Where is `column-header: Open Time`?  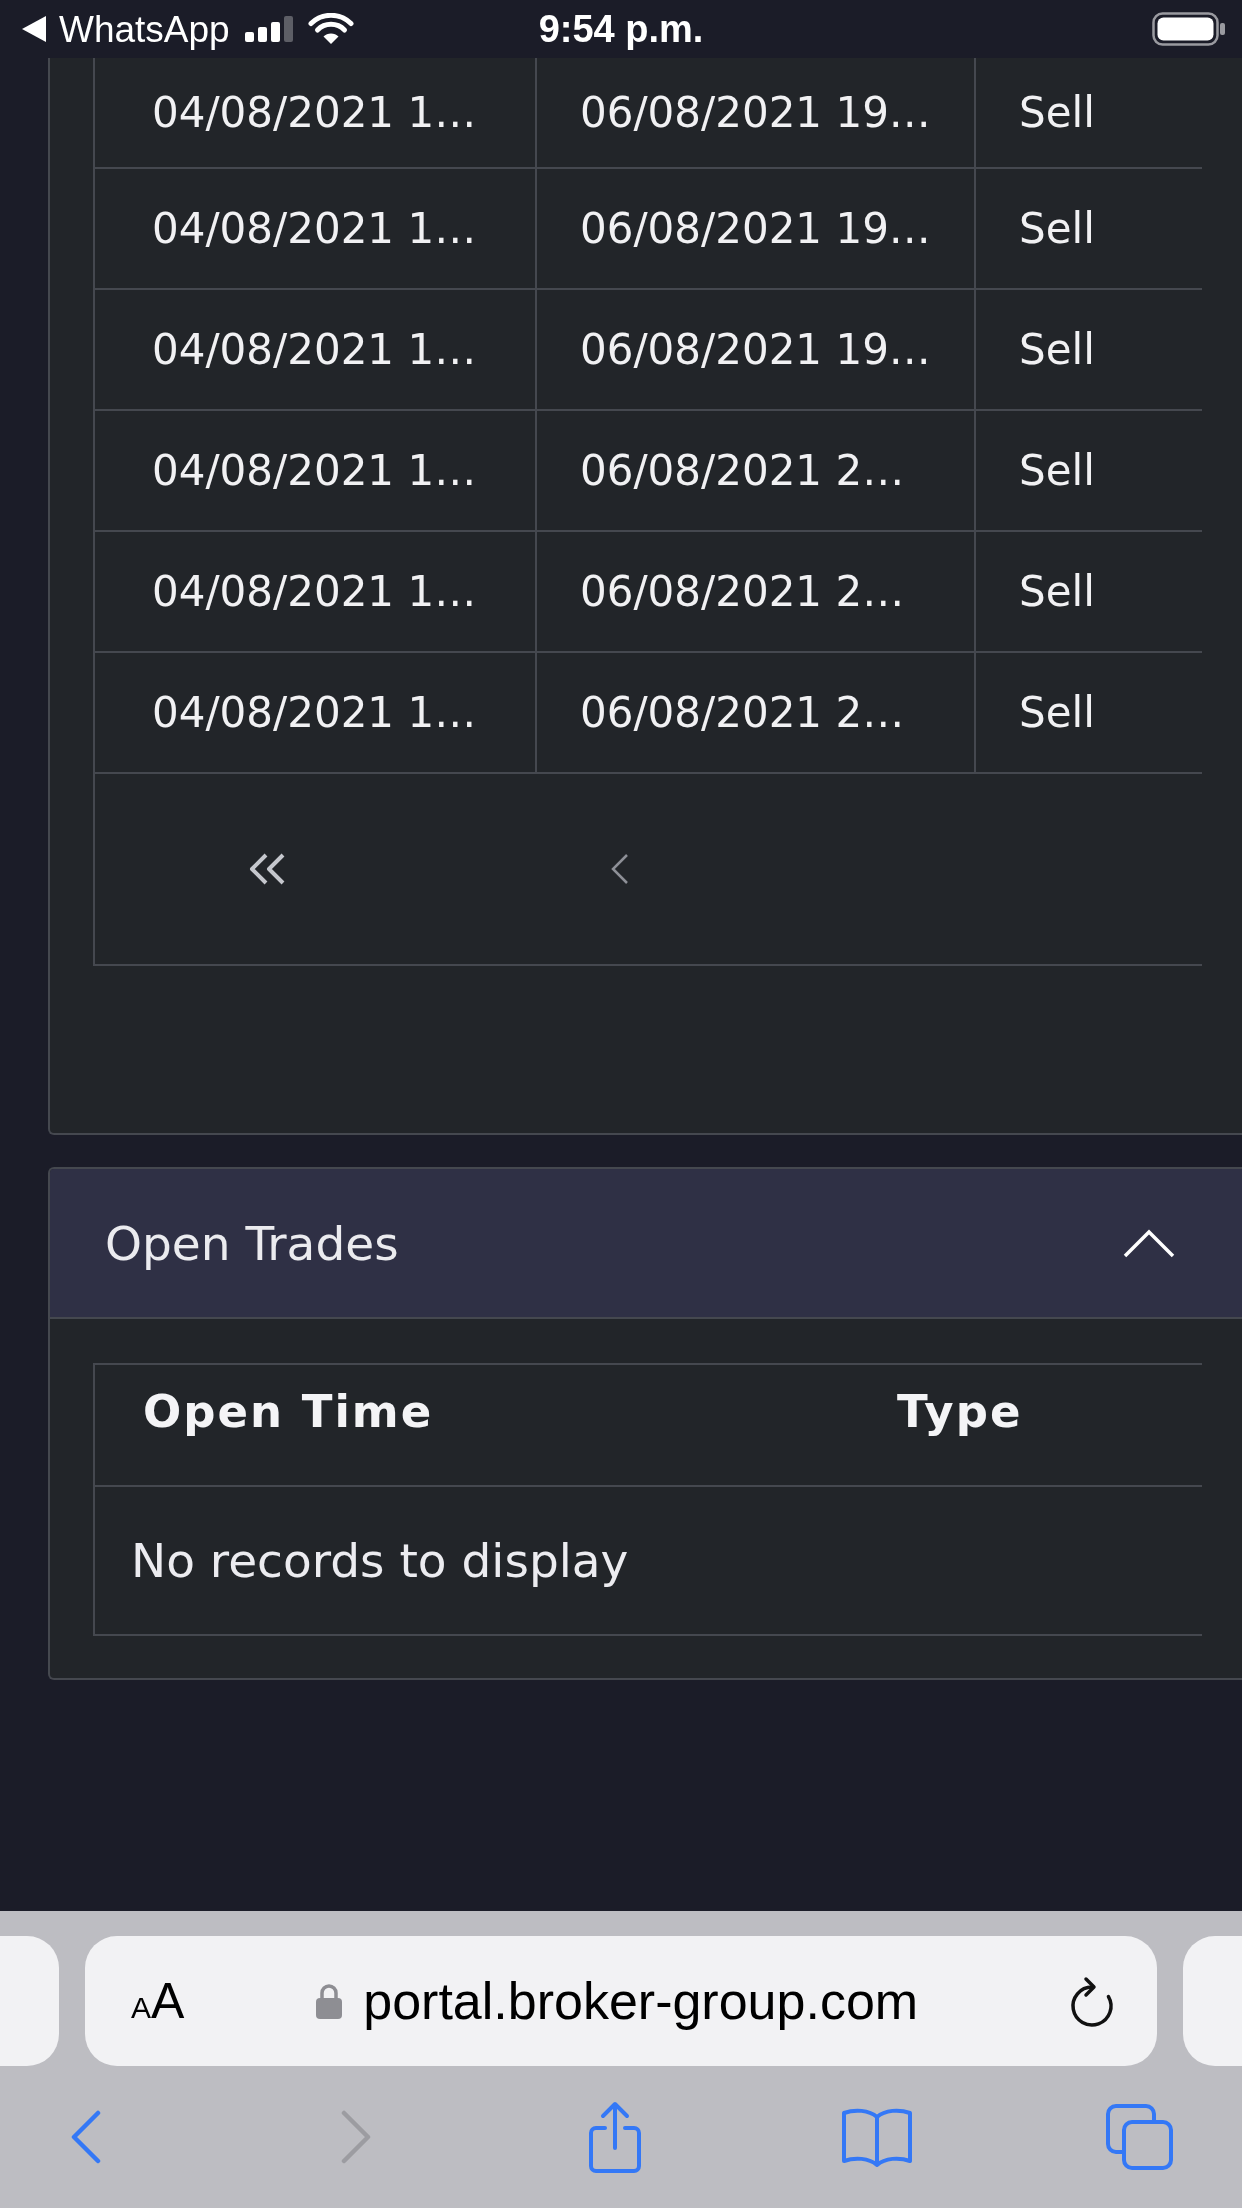
column-header: Open Time is located at coordinates (288, 1411).